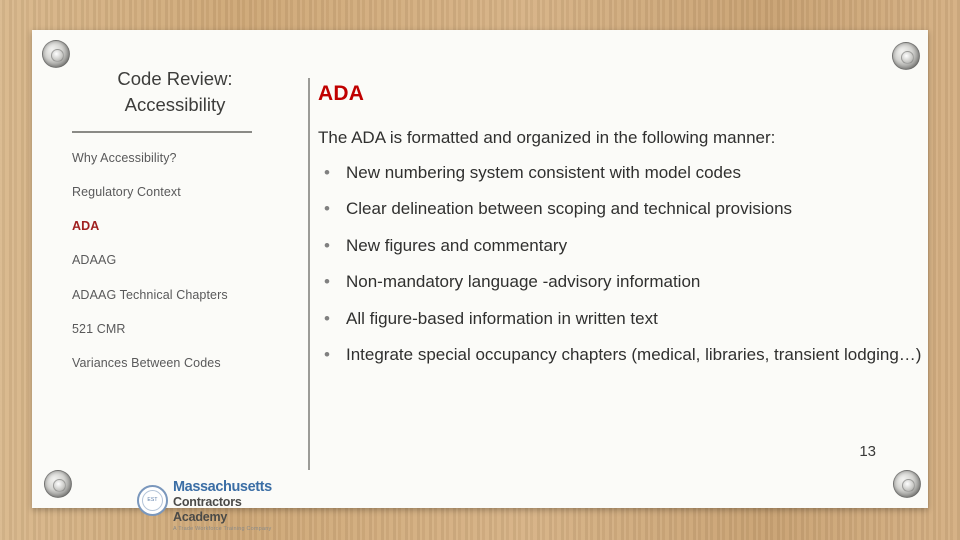 Image resolution: width=960 pixels, height=540 pixels. I want to click on sidebar-item-adaag: ADAAG, so click(175, 260).